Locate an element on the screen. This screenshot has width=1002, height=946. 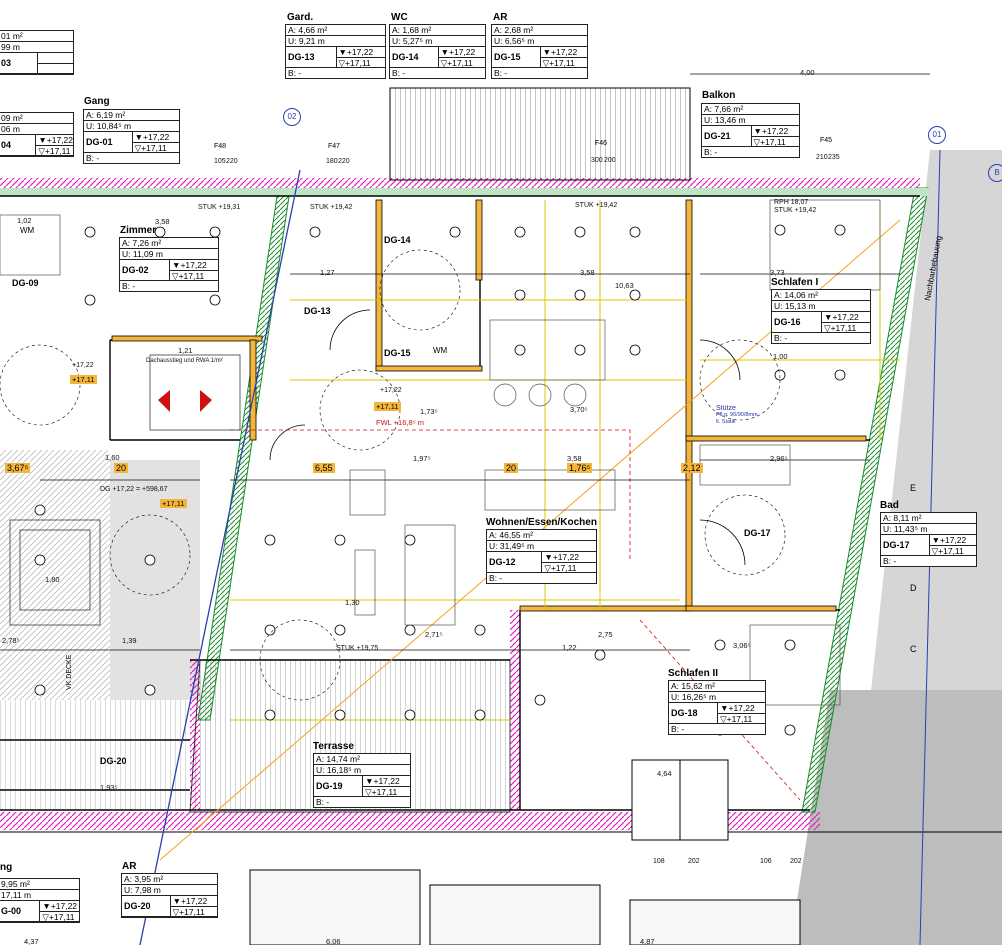
room-title-gang: Gang is located at coordinates (97, 101).